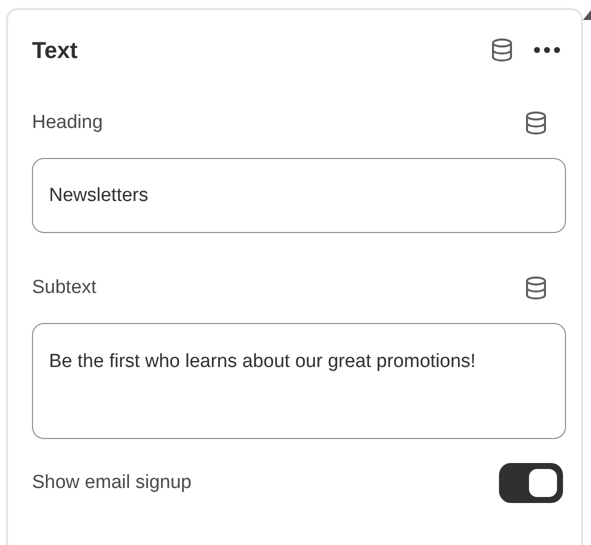 The height and width of the screenshot is (545, 591). Describe the element at coordinates (587, 15) in the screenshot. I see `scroll-up-arrow-icon` at that location.